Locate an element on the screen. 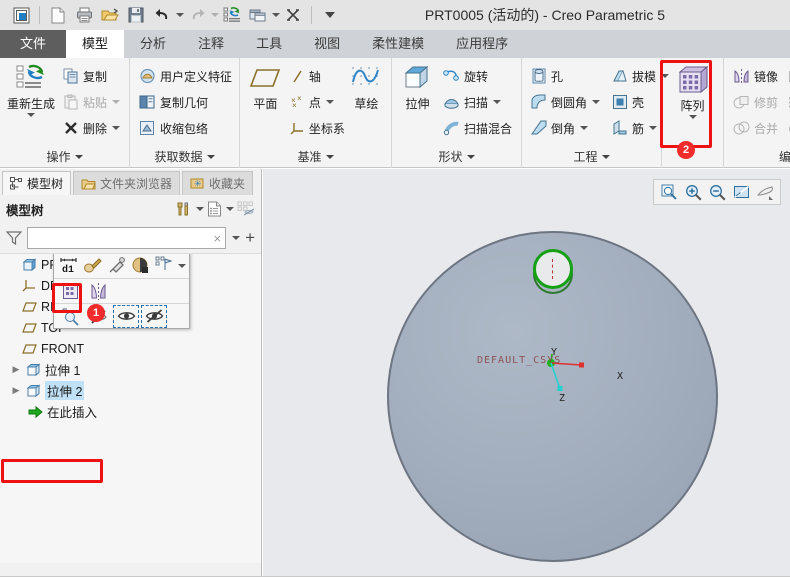 The width and height of the screenshot is (790, 577). tree-item-label: FRONT is located at coordinates (63, 348).